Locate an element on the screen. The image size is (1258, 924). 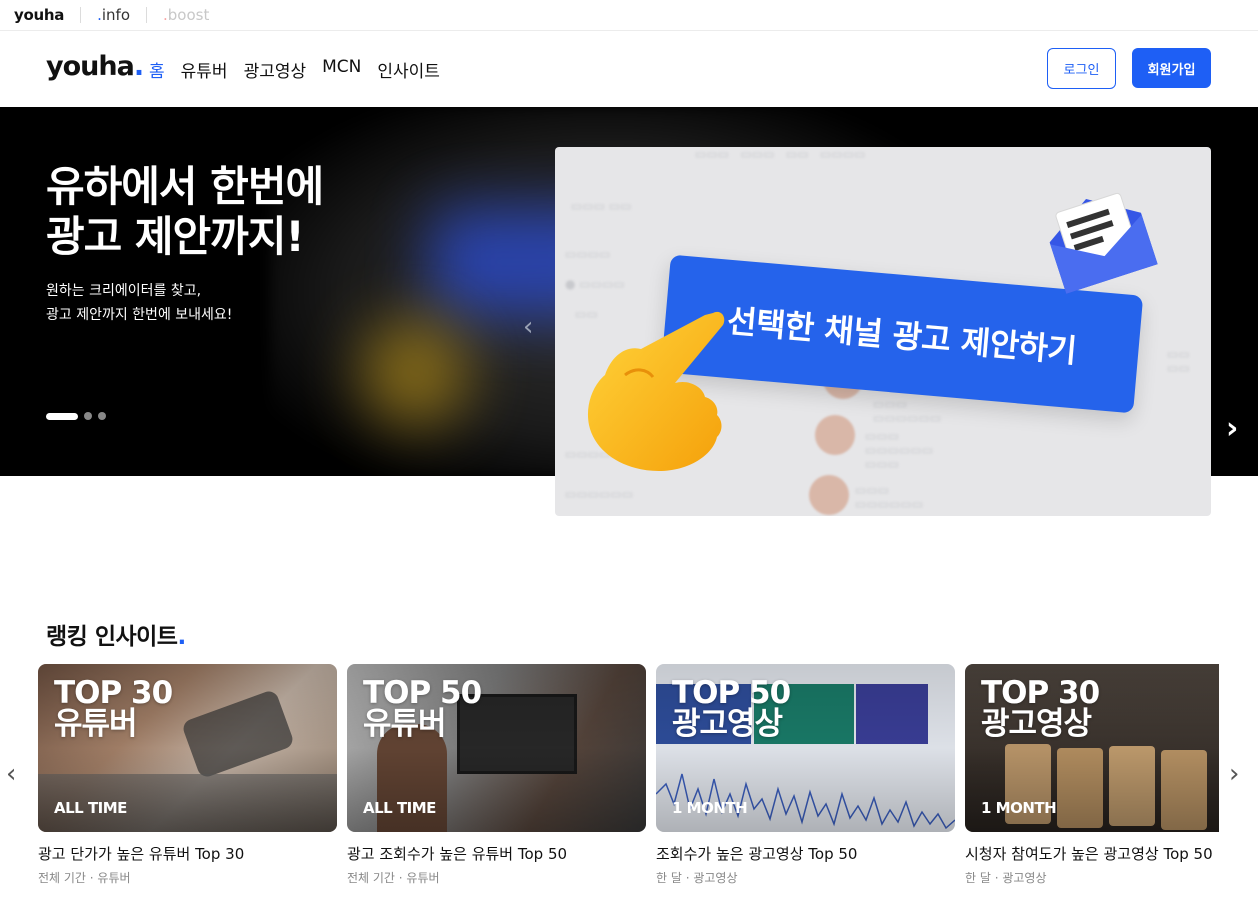
card-thumbnail: TOP 50 유튜버 ALL TIME is located at coordinates (496, 748).